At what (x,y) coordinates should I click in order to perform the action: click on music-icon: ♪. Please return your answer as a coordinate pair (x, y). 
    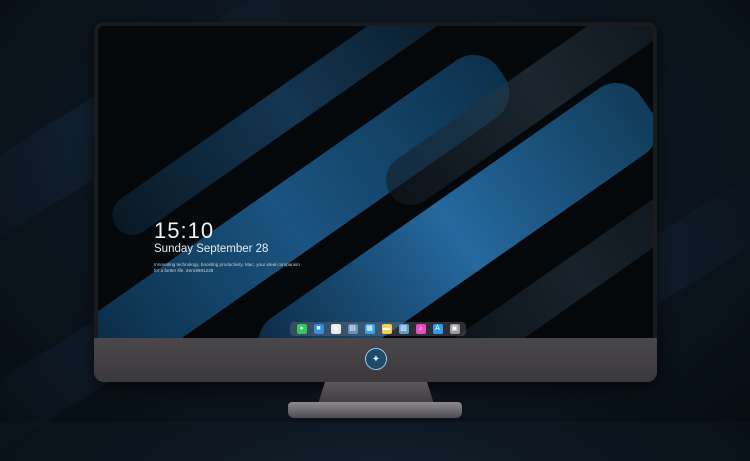
    Looking at the image, I should click on (420, 329).